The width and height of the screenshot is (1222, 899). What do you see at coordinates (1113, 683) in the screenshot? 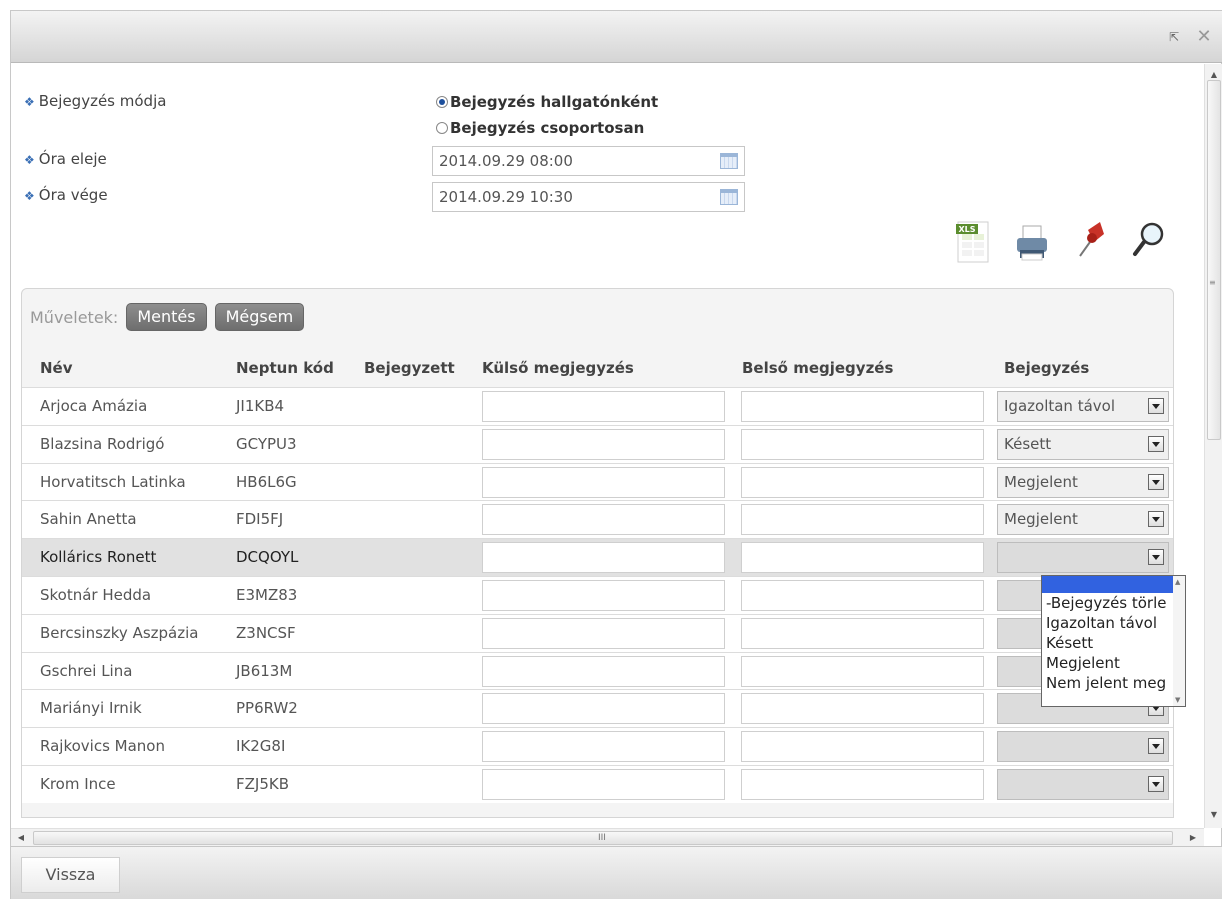
I see `dropdown-option: Nem jelent meg` at bounding box center [1113, 683].